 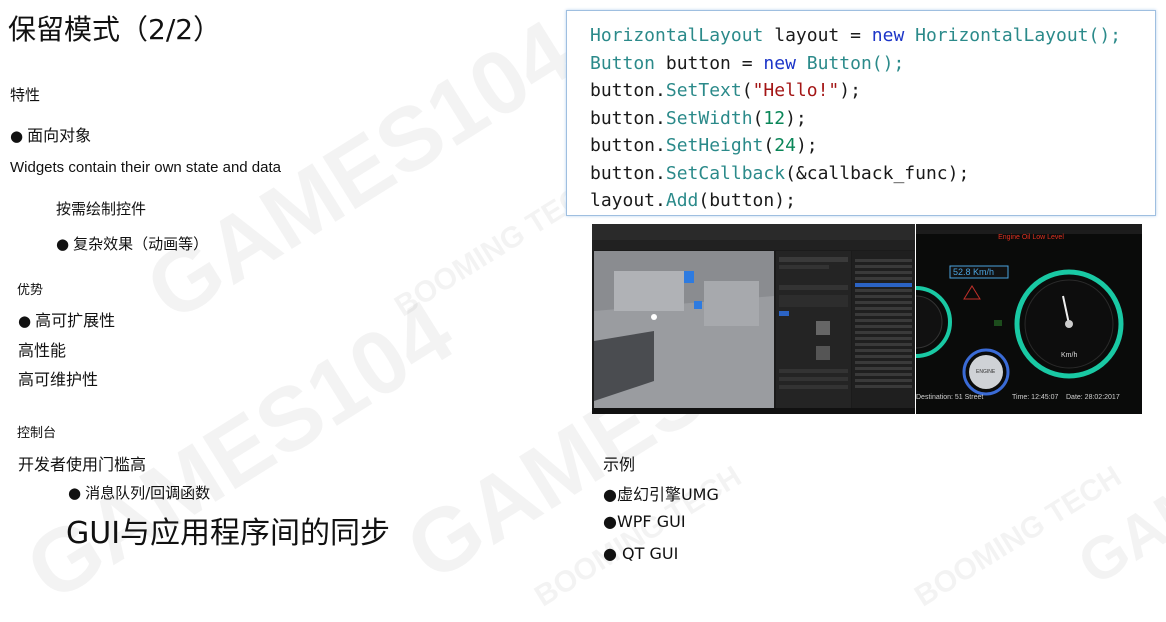 What do you see at coordinates (677, 35) in the screenshot?
I see `code-token: HorizontalLayout` at bounding box center [677, 35].